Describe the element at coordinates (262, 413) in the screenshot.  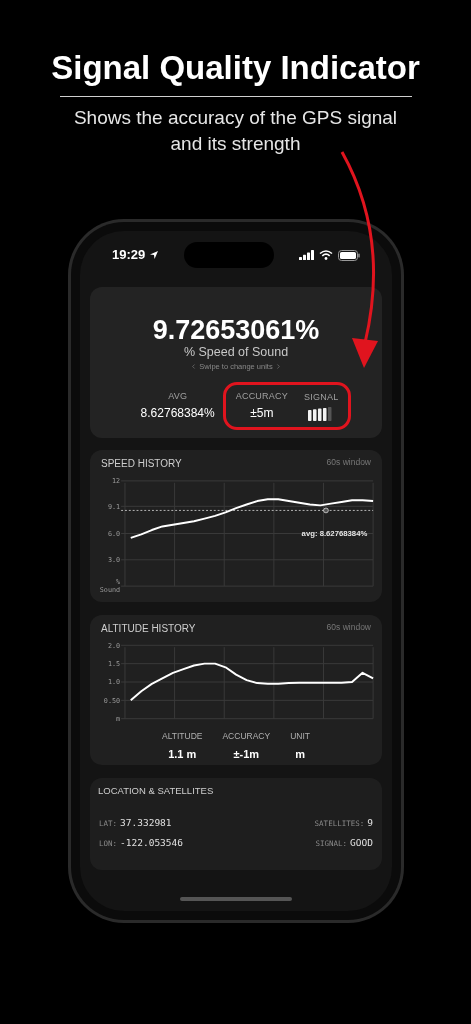
I see `stat-value: ±5m` at that location.